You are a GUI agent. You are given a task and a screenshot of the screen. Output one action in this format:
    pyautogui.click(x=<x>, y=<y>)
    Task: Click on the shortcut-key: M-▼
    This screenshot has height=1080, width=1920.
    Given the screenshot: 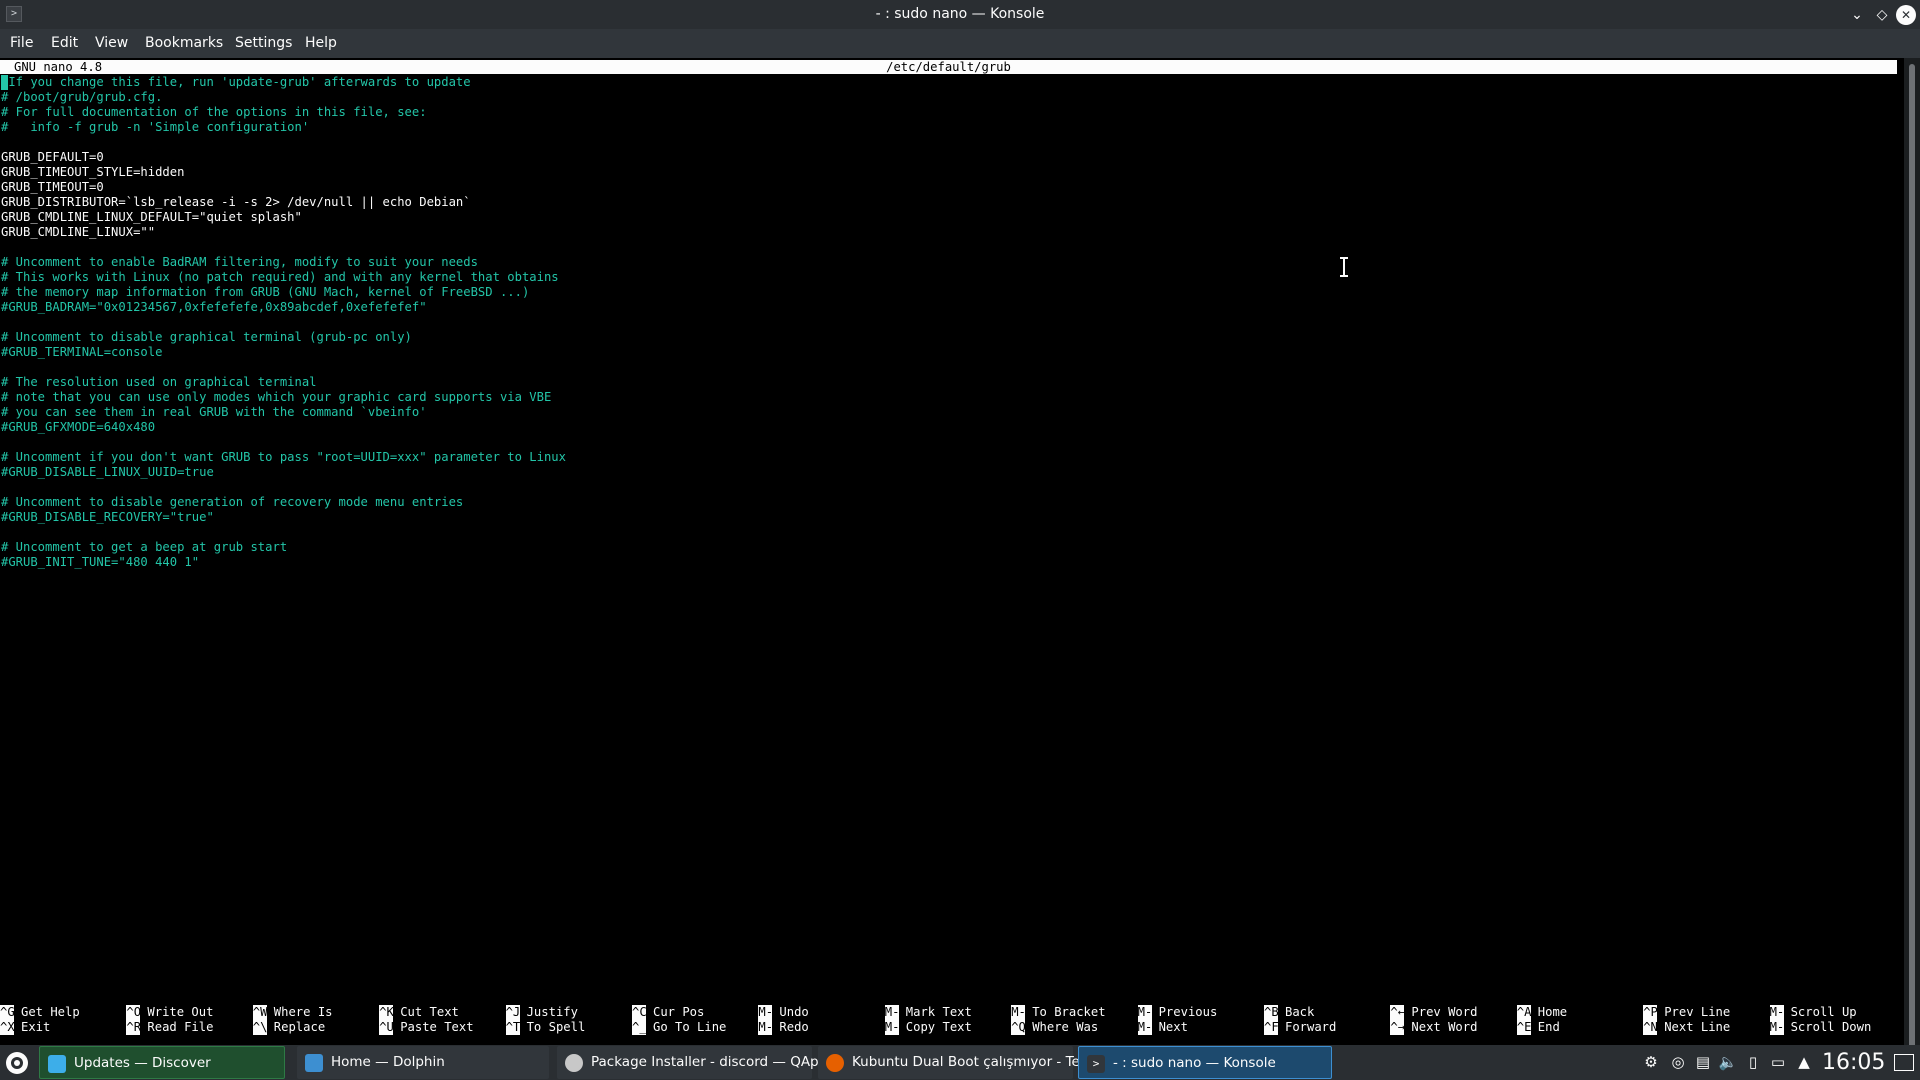 What is the action you would take?
    pyautogui.click(x=1776, y=1027)
    